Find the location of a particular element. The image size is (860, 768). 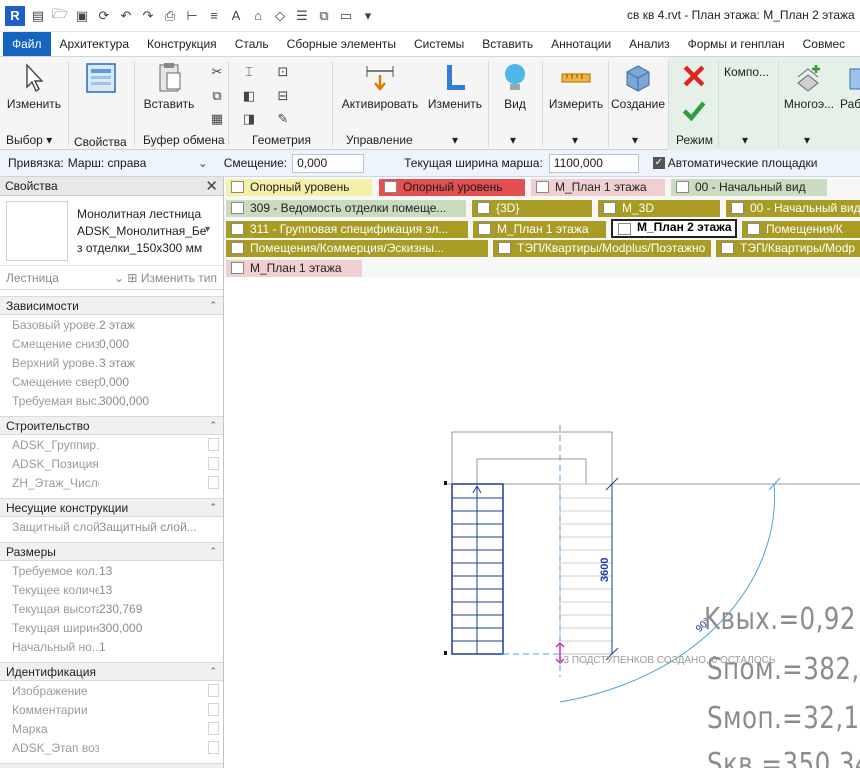

create-dropdown-icon: ▾ is located at coordinates (635, 140).